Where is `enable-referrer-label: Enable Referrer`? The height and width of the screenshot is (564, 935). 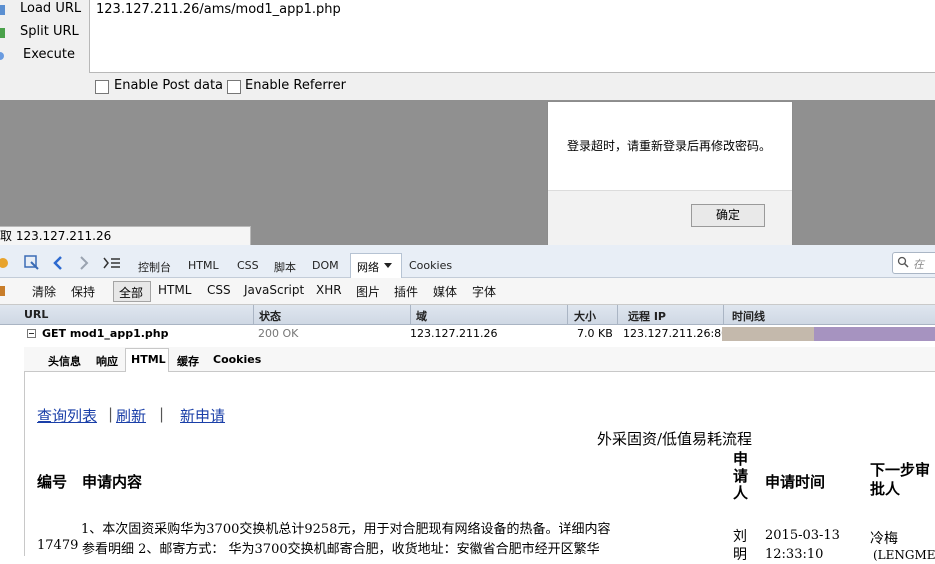 enable-referrer-label: Enable Referrer is located at coordinates (295, 85).